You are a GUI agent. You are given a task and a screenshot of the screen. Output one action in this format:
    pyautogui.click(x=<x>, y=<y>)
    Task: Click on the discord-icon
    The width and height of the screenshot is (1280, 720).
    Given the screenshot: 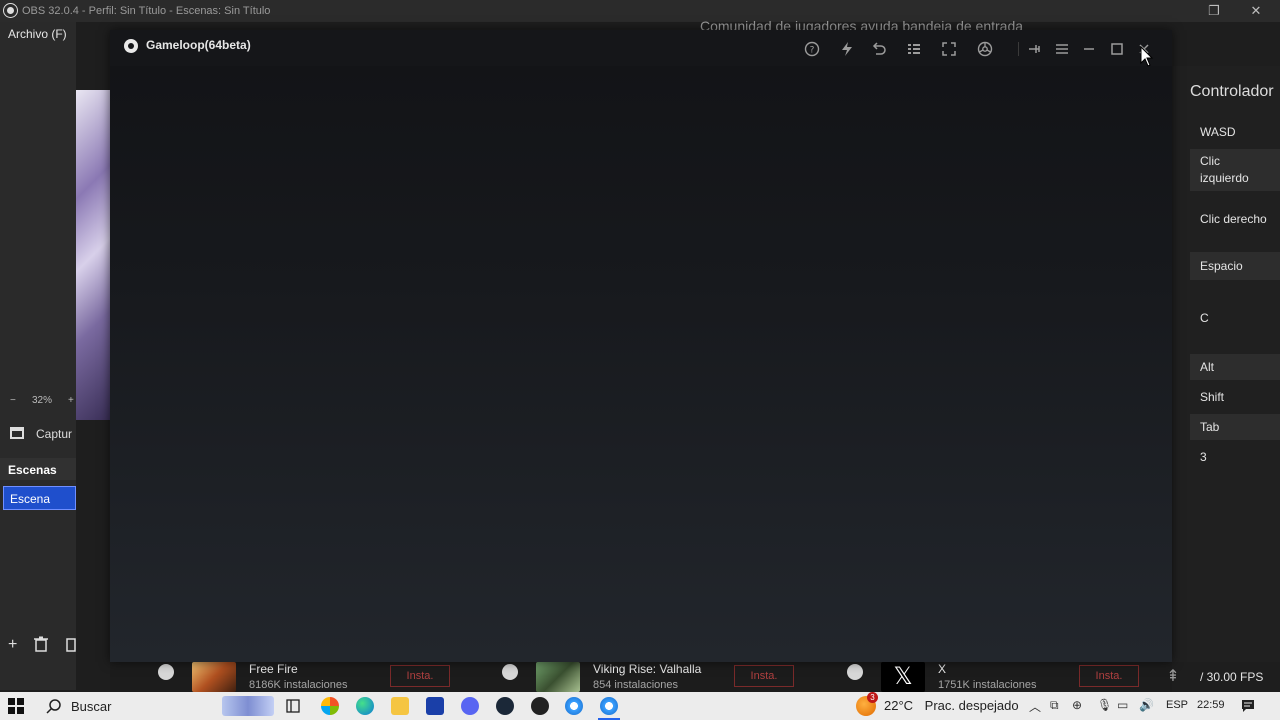 What is the action you would take?
    pyautogui.click(x=470, y=706)
    